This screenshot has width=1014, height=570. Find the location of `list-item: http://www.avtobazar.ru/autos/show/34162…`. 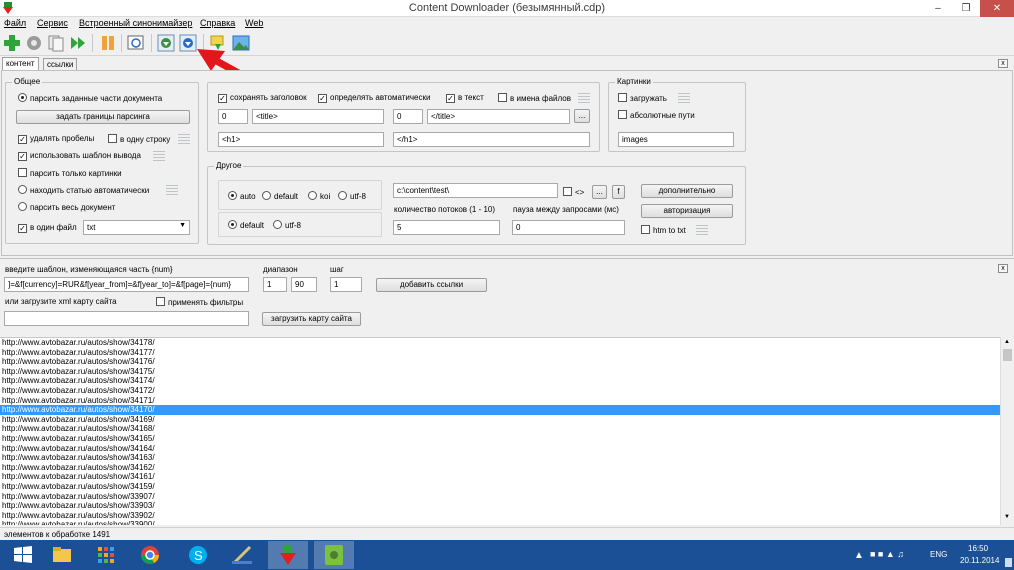

list-item: http://www.avtobazar.ru/autos/show/34162… is located at coordinates (500, 468).